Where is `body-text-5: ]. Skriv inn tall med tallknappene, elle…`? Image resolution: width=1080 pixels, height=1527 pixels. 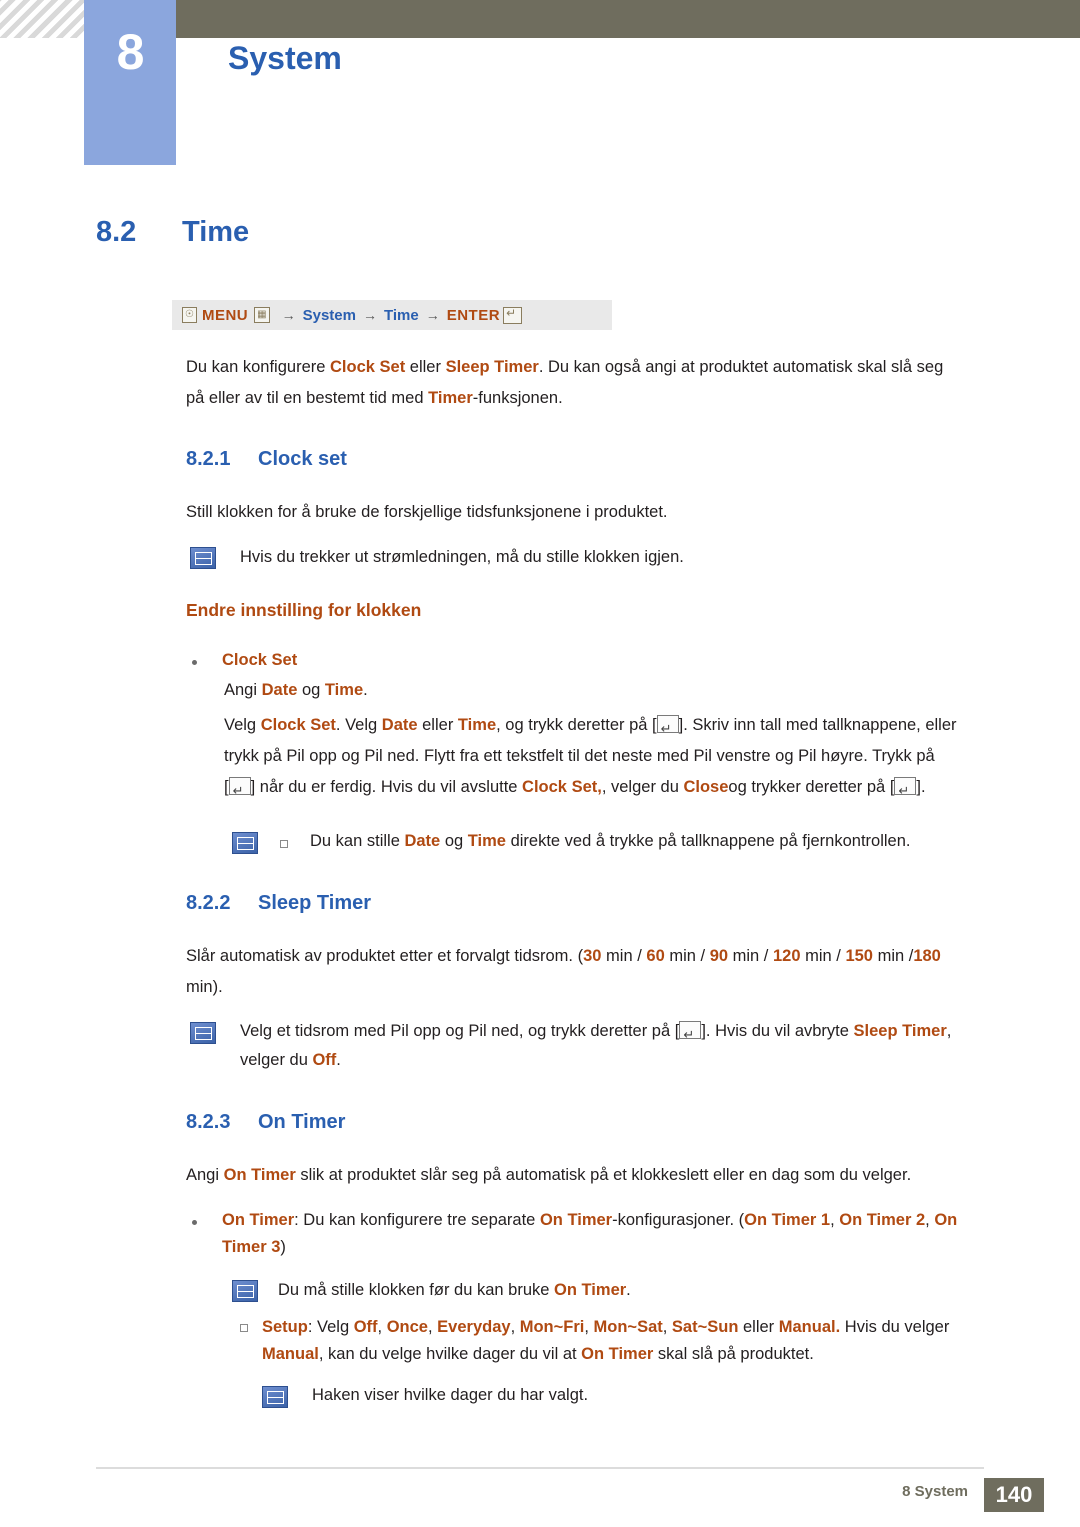
body-text-5: ]. Skriv inn tall med tallknappene, elle… is located at coordinates (817, 725).